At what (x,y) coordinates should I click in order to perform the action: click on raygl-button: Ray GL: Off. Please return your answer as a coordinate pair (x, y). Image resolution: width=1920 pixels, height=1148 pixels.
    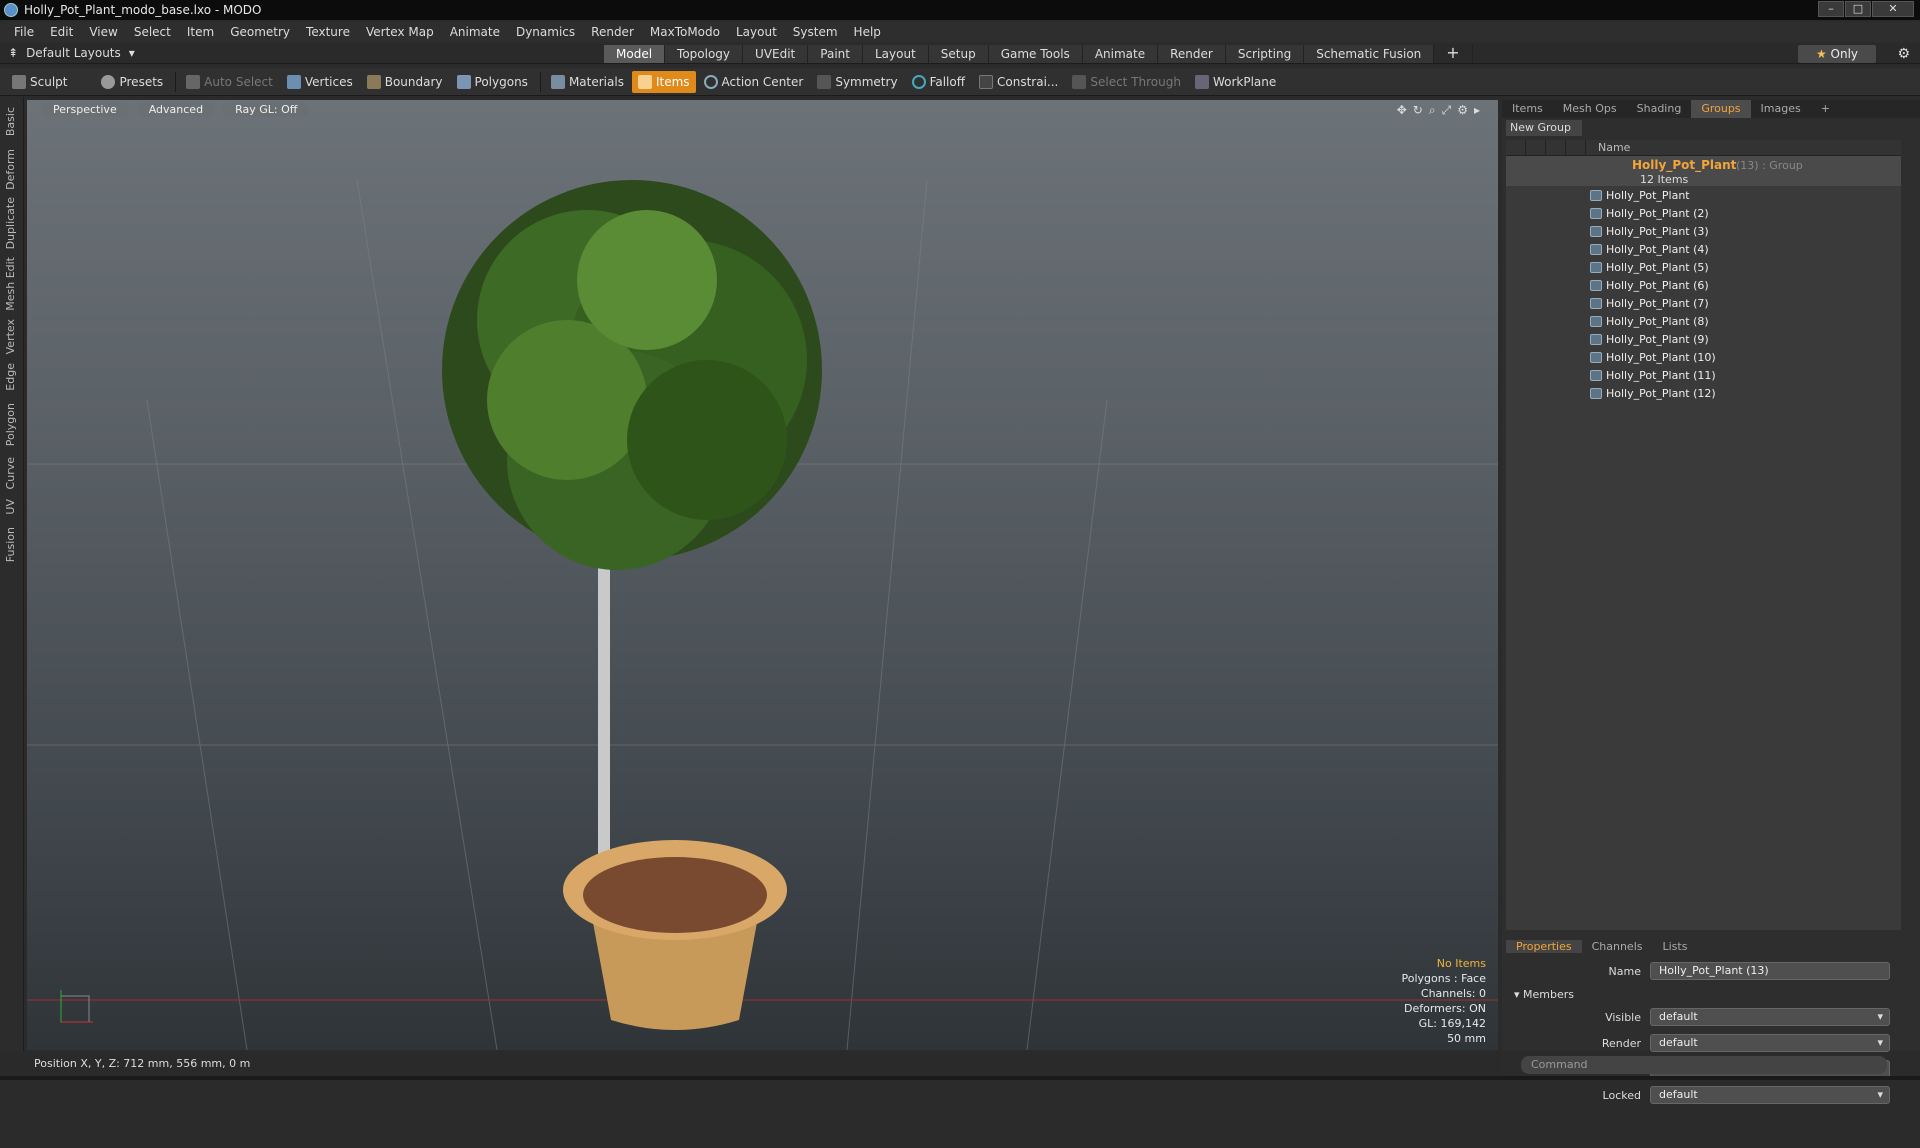
    Looking at the image, I should click on (266, 110).